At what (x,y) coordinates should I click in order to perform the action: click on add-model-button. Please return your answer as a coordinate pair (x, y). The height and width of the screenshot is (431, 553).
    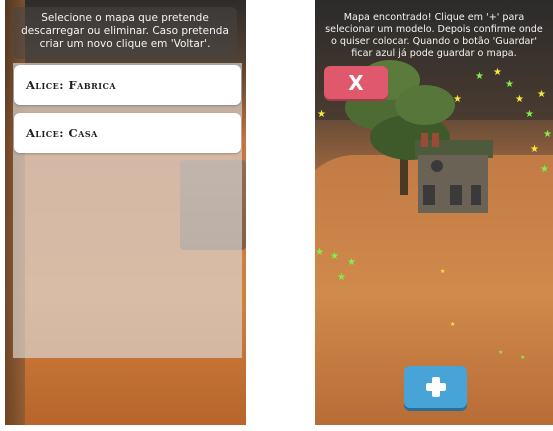
    Looking at the image, I should click on (435, 387).